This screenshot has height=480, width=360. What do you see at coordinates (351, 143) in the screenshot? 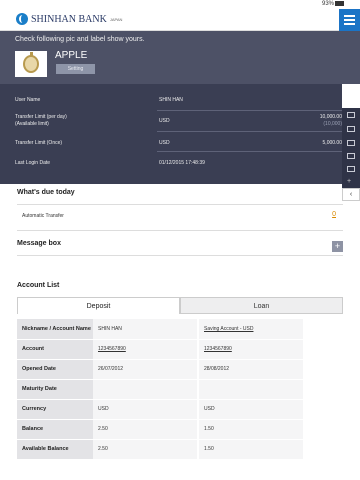
I see `calculator-icon` at bounding box center [351, 143].